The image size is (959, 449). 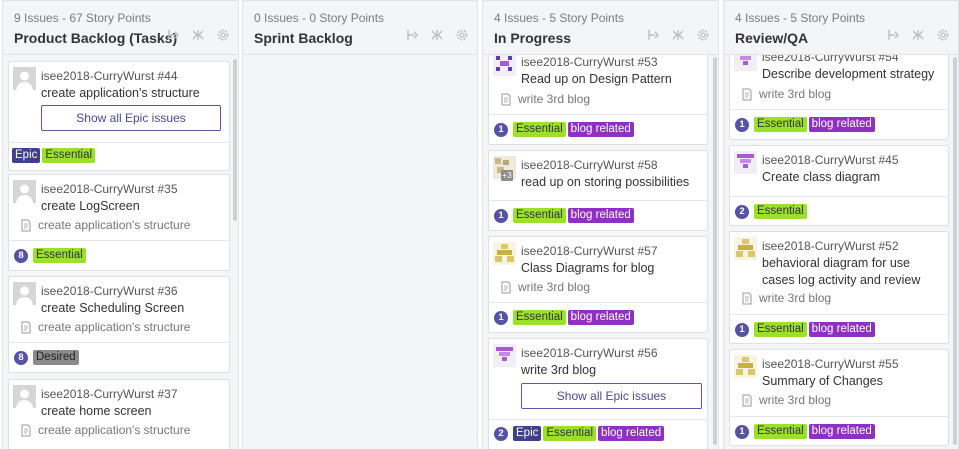 I want to click on issue-title: Create class diagram, so click(x=857, y=177).